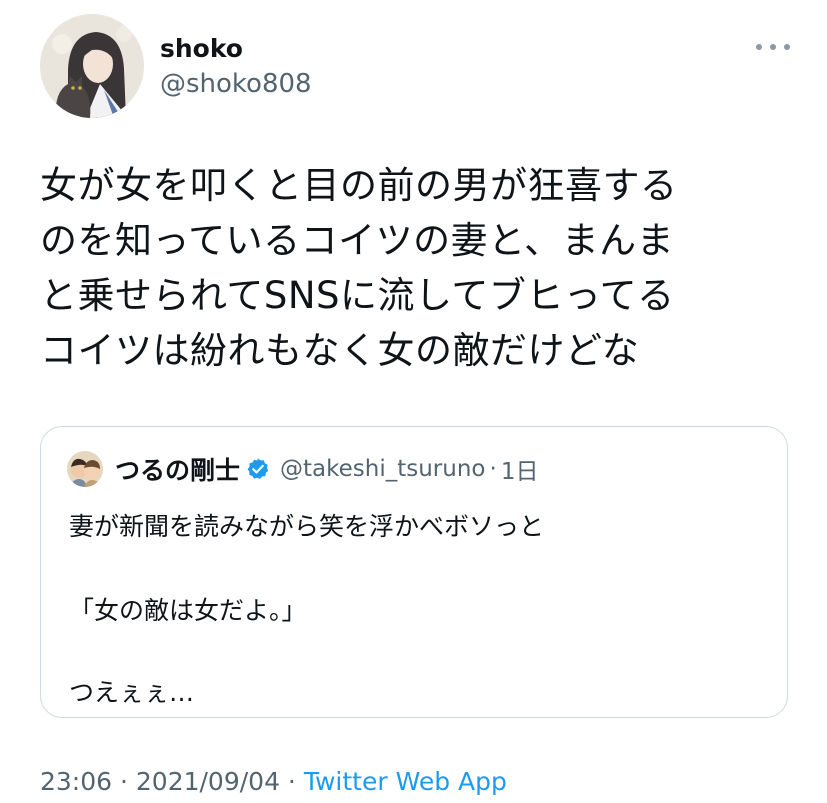 Image resolution: width=827 pixels, height=803 pixels. Describe the element at coordinates (519, 472) in the screenshot. I see `quoted-timestamp: 1日` at that location.